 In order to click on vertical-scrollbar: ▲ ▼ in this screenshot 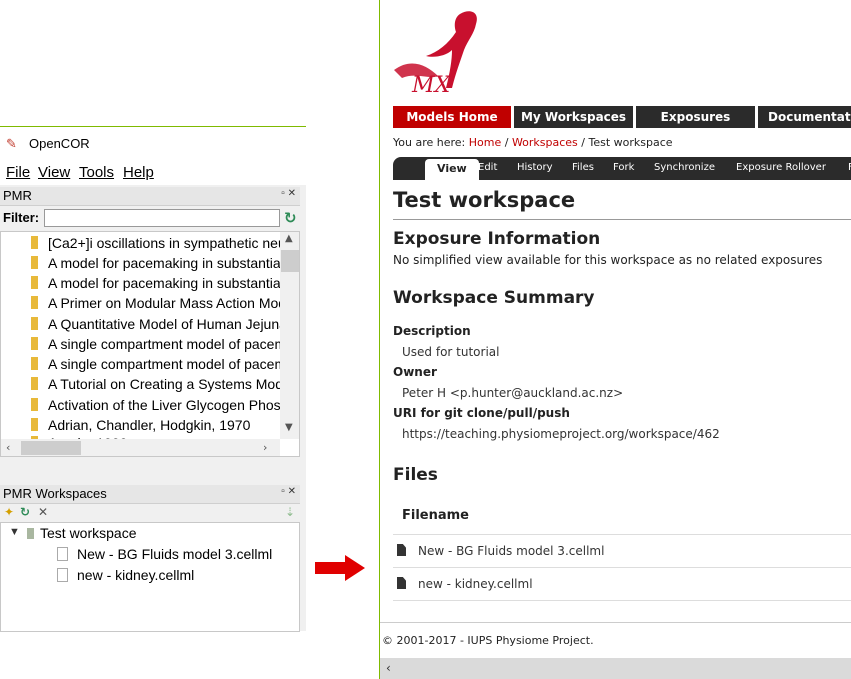, I will do `click(289, 335)`.